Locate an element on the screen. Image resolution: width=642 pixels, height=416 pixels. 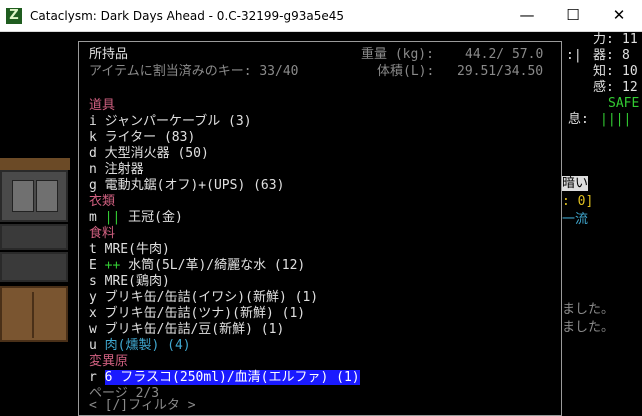
item-hotkey: n is located at coordinates (97, 169).